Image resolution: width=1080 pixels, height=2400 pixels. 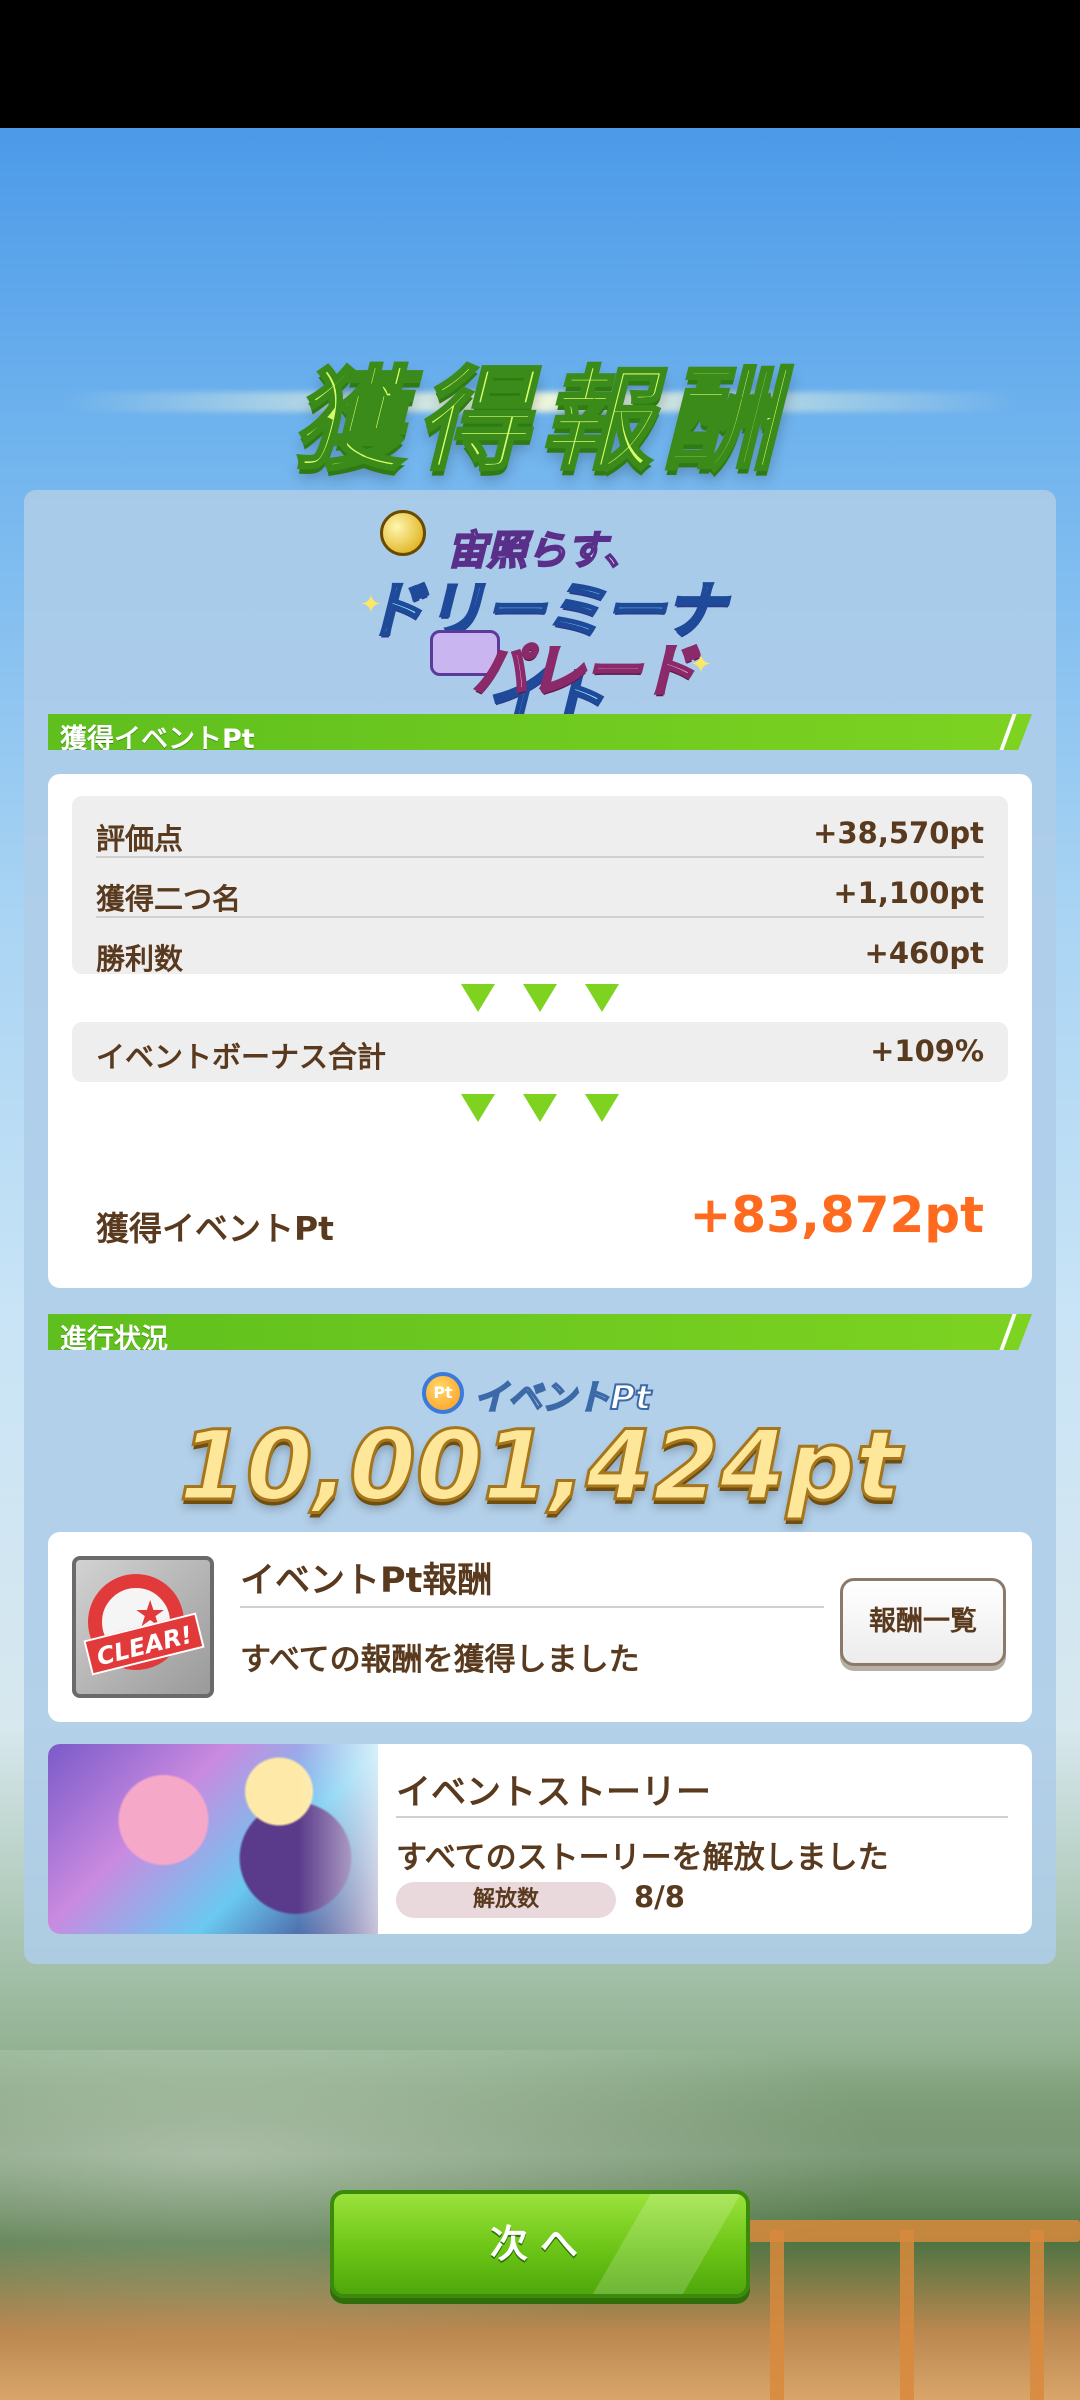 What do you see at coordinates (908, 893) in the screenshot?
I see `points-row-value: +1,100pt` at bounding box center [908, 893].